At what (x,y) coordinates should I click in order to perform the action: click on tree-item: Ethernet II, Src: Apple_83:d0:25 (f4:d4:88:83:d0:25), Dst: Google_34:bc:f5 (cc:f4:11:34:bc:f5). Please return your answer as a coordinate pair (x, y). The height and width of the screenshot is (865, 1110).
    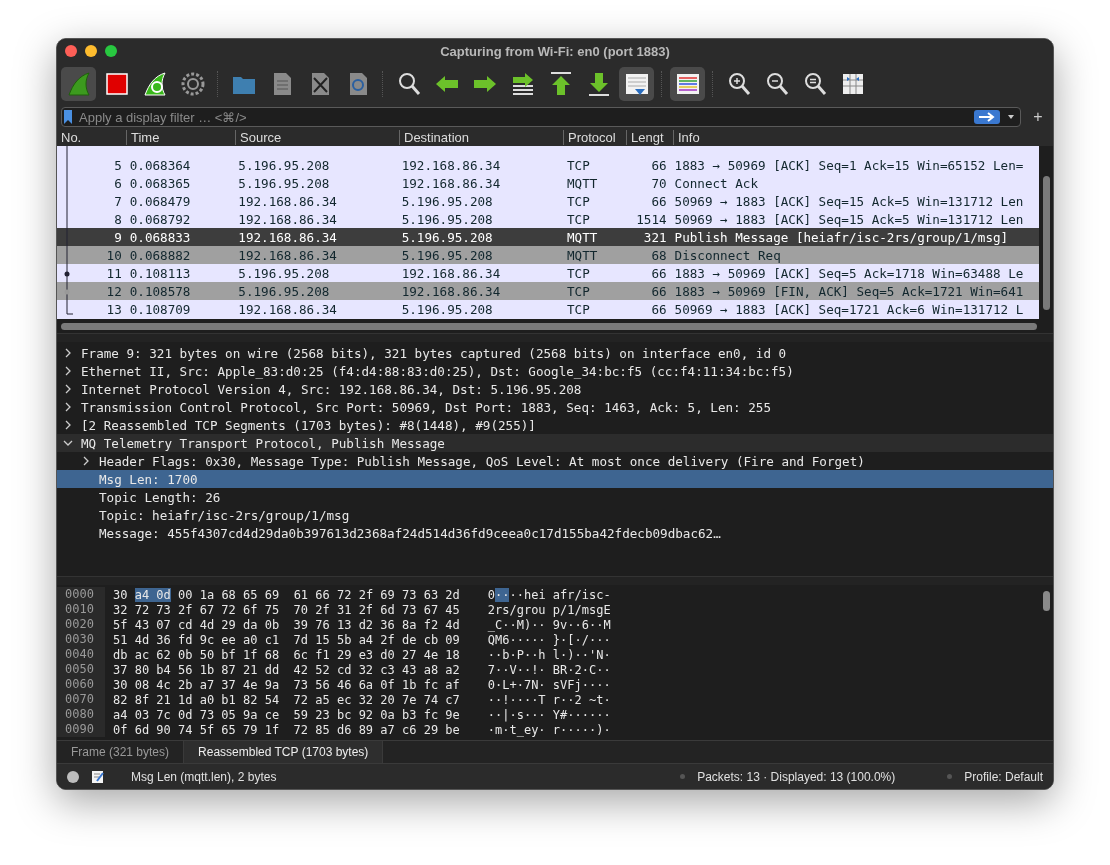
    Looking at the image, I should click on (555, 371).